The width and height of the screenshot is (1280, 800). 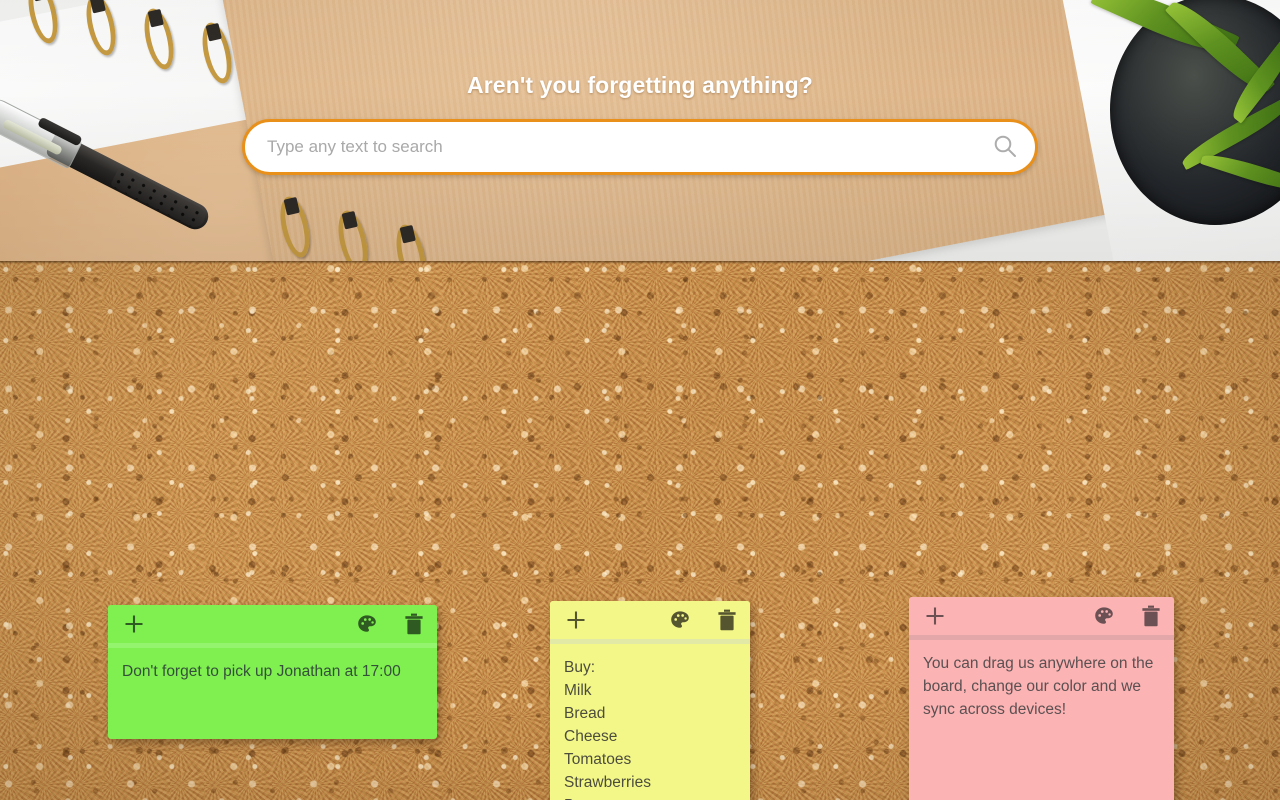 I want to click on search-box, so click(x=640, y=147).